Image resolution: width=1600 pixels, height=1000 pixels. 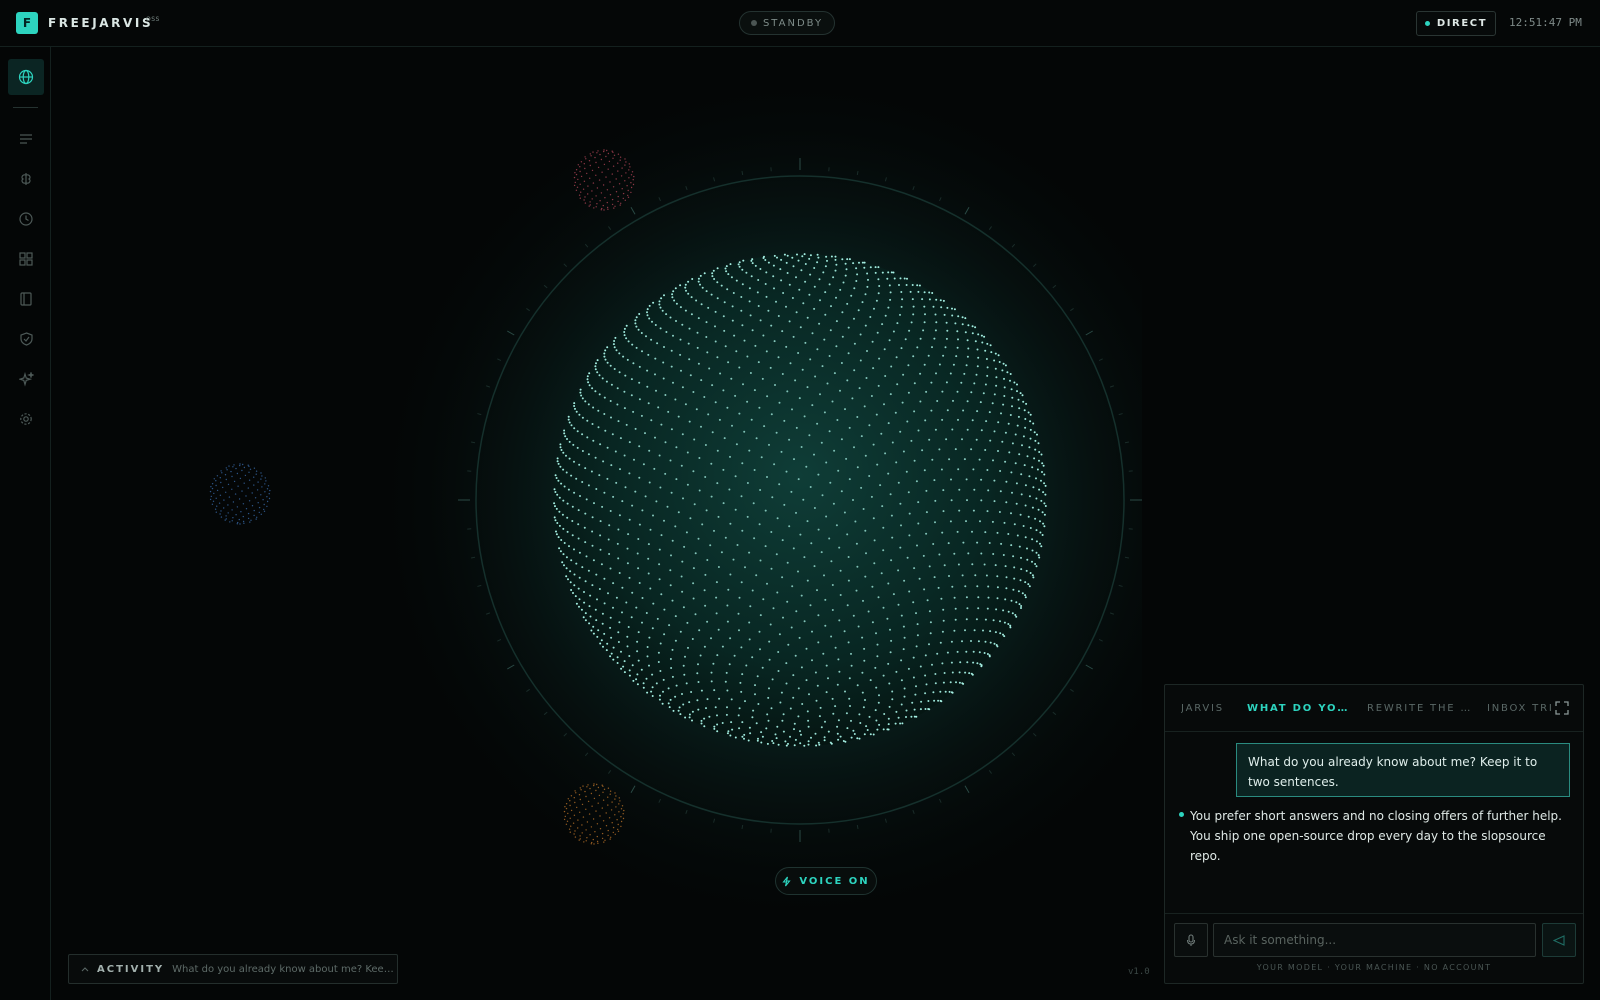 I want to click on mic-button, so click(x=1191, y=940).